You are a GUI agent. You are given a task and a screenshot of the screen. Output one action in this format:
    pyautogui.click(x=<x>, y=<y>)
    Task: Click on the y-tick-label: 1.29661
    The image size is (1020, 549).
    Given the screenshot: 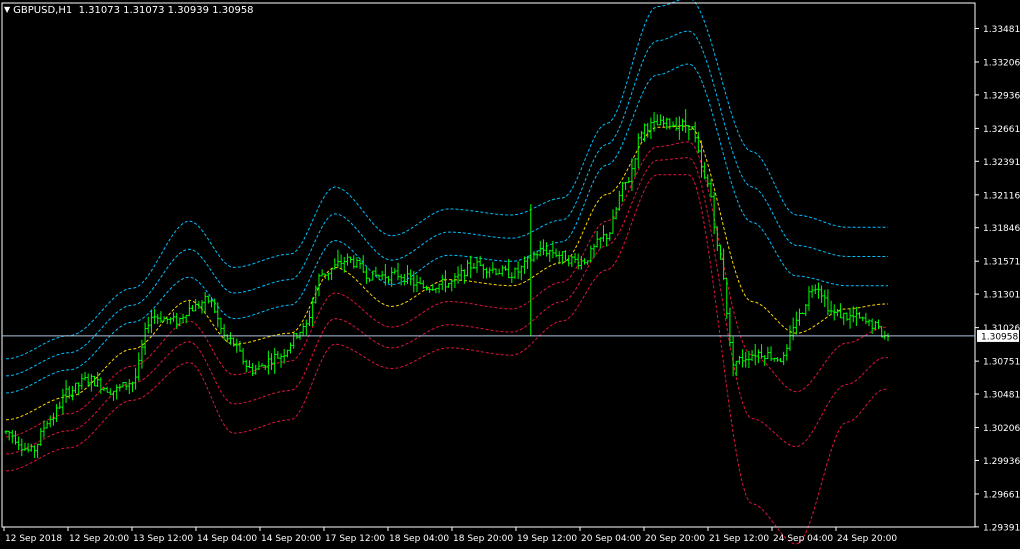 What is the action you would take?
    pyautogui.click(x=1001, y=495)
    